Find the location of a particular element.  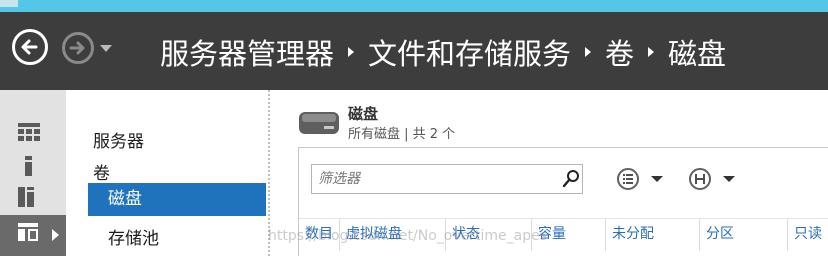

watermark-text: https://blog.csdn.net/No_overtime_apes is located at coordinates (408, 236).